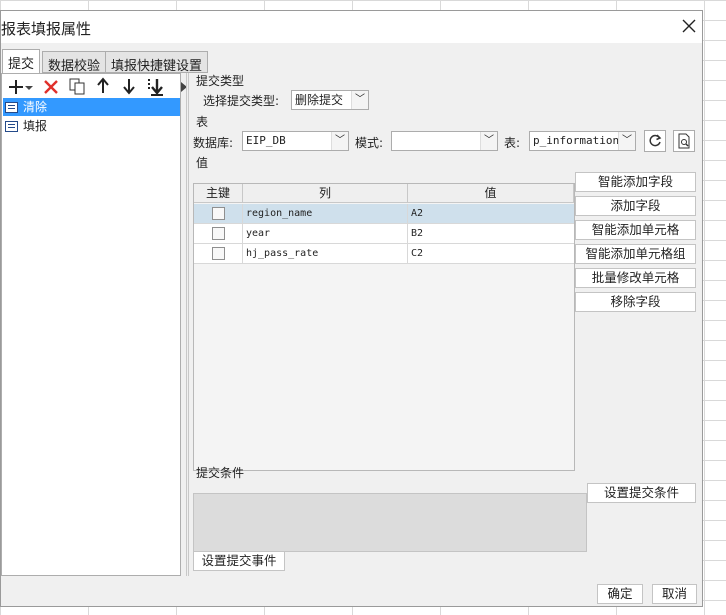  What do you see at coordinates (202, 122) in the screenshot?
I see `section-table: 表` at bounding box center [202, 122].